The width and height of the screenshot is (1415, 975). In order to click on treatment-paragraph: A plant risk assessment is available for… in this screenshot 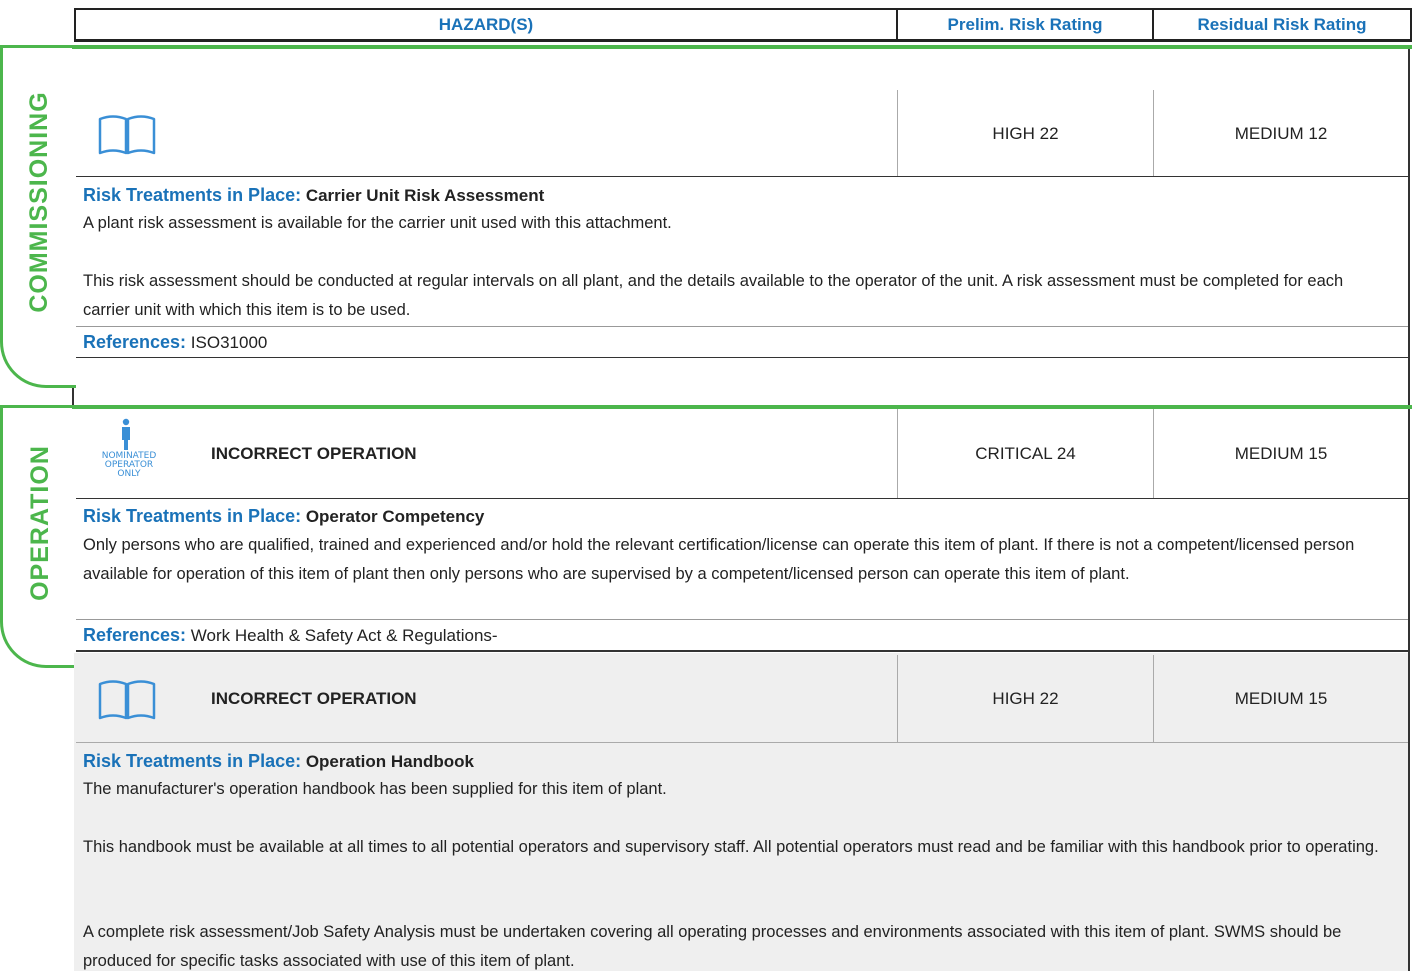, I will do `click(377, 223)`.